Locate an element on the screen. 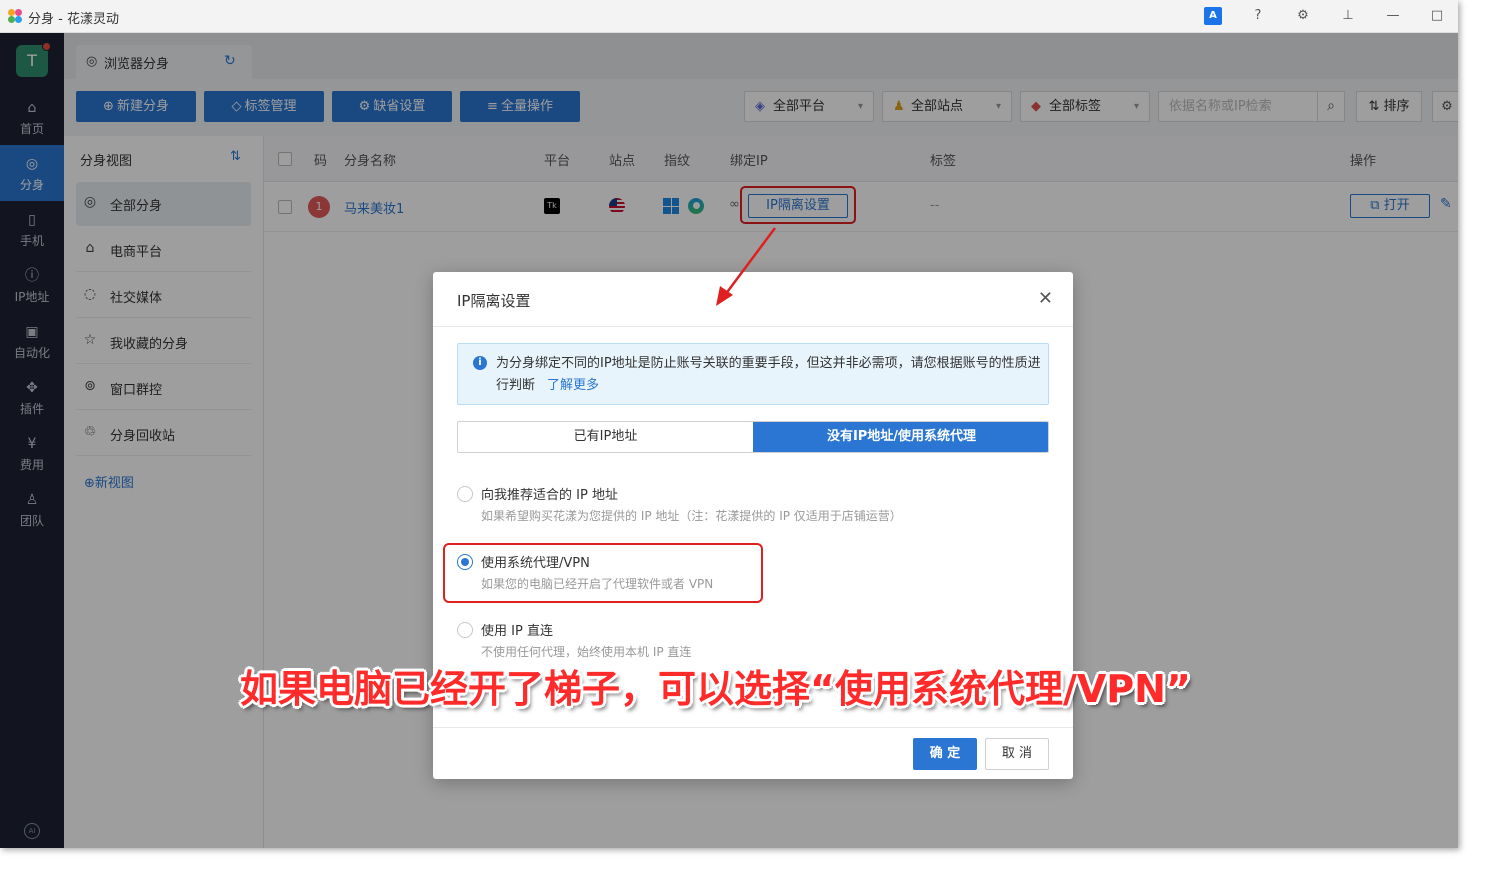 This screenshot has width=1485, height=875. cancel-button: 取 消 is located at coordinates (1017, 754).